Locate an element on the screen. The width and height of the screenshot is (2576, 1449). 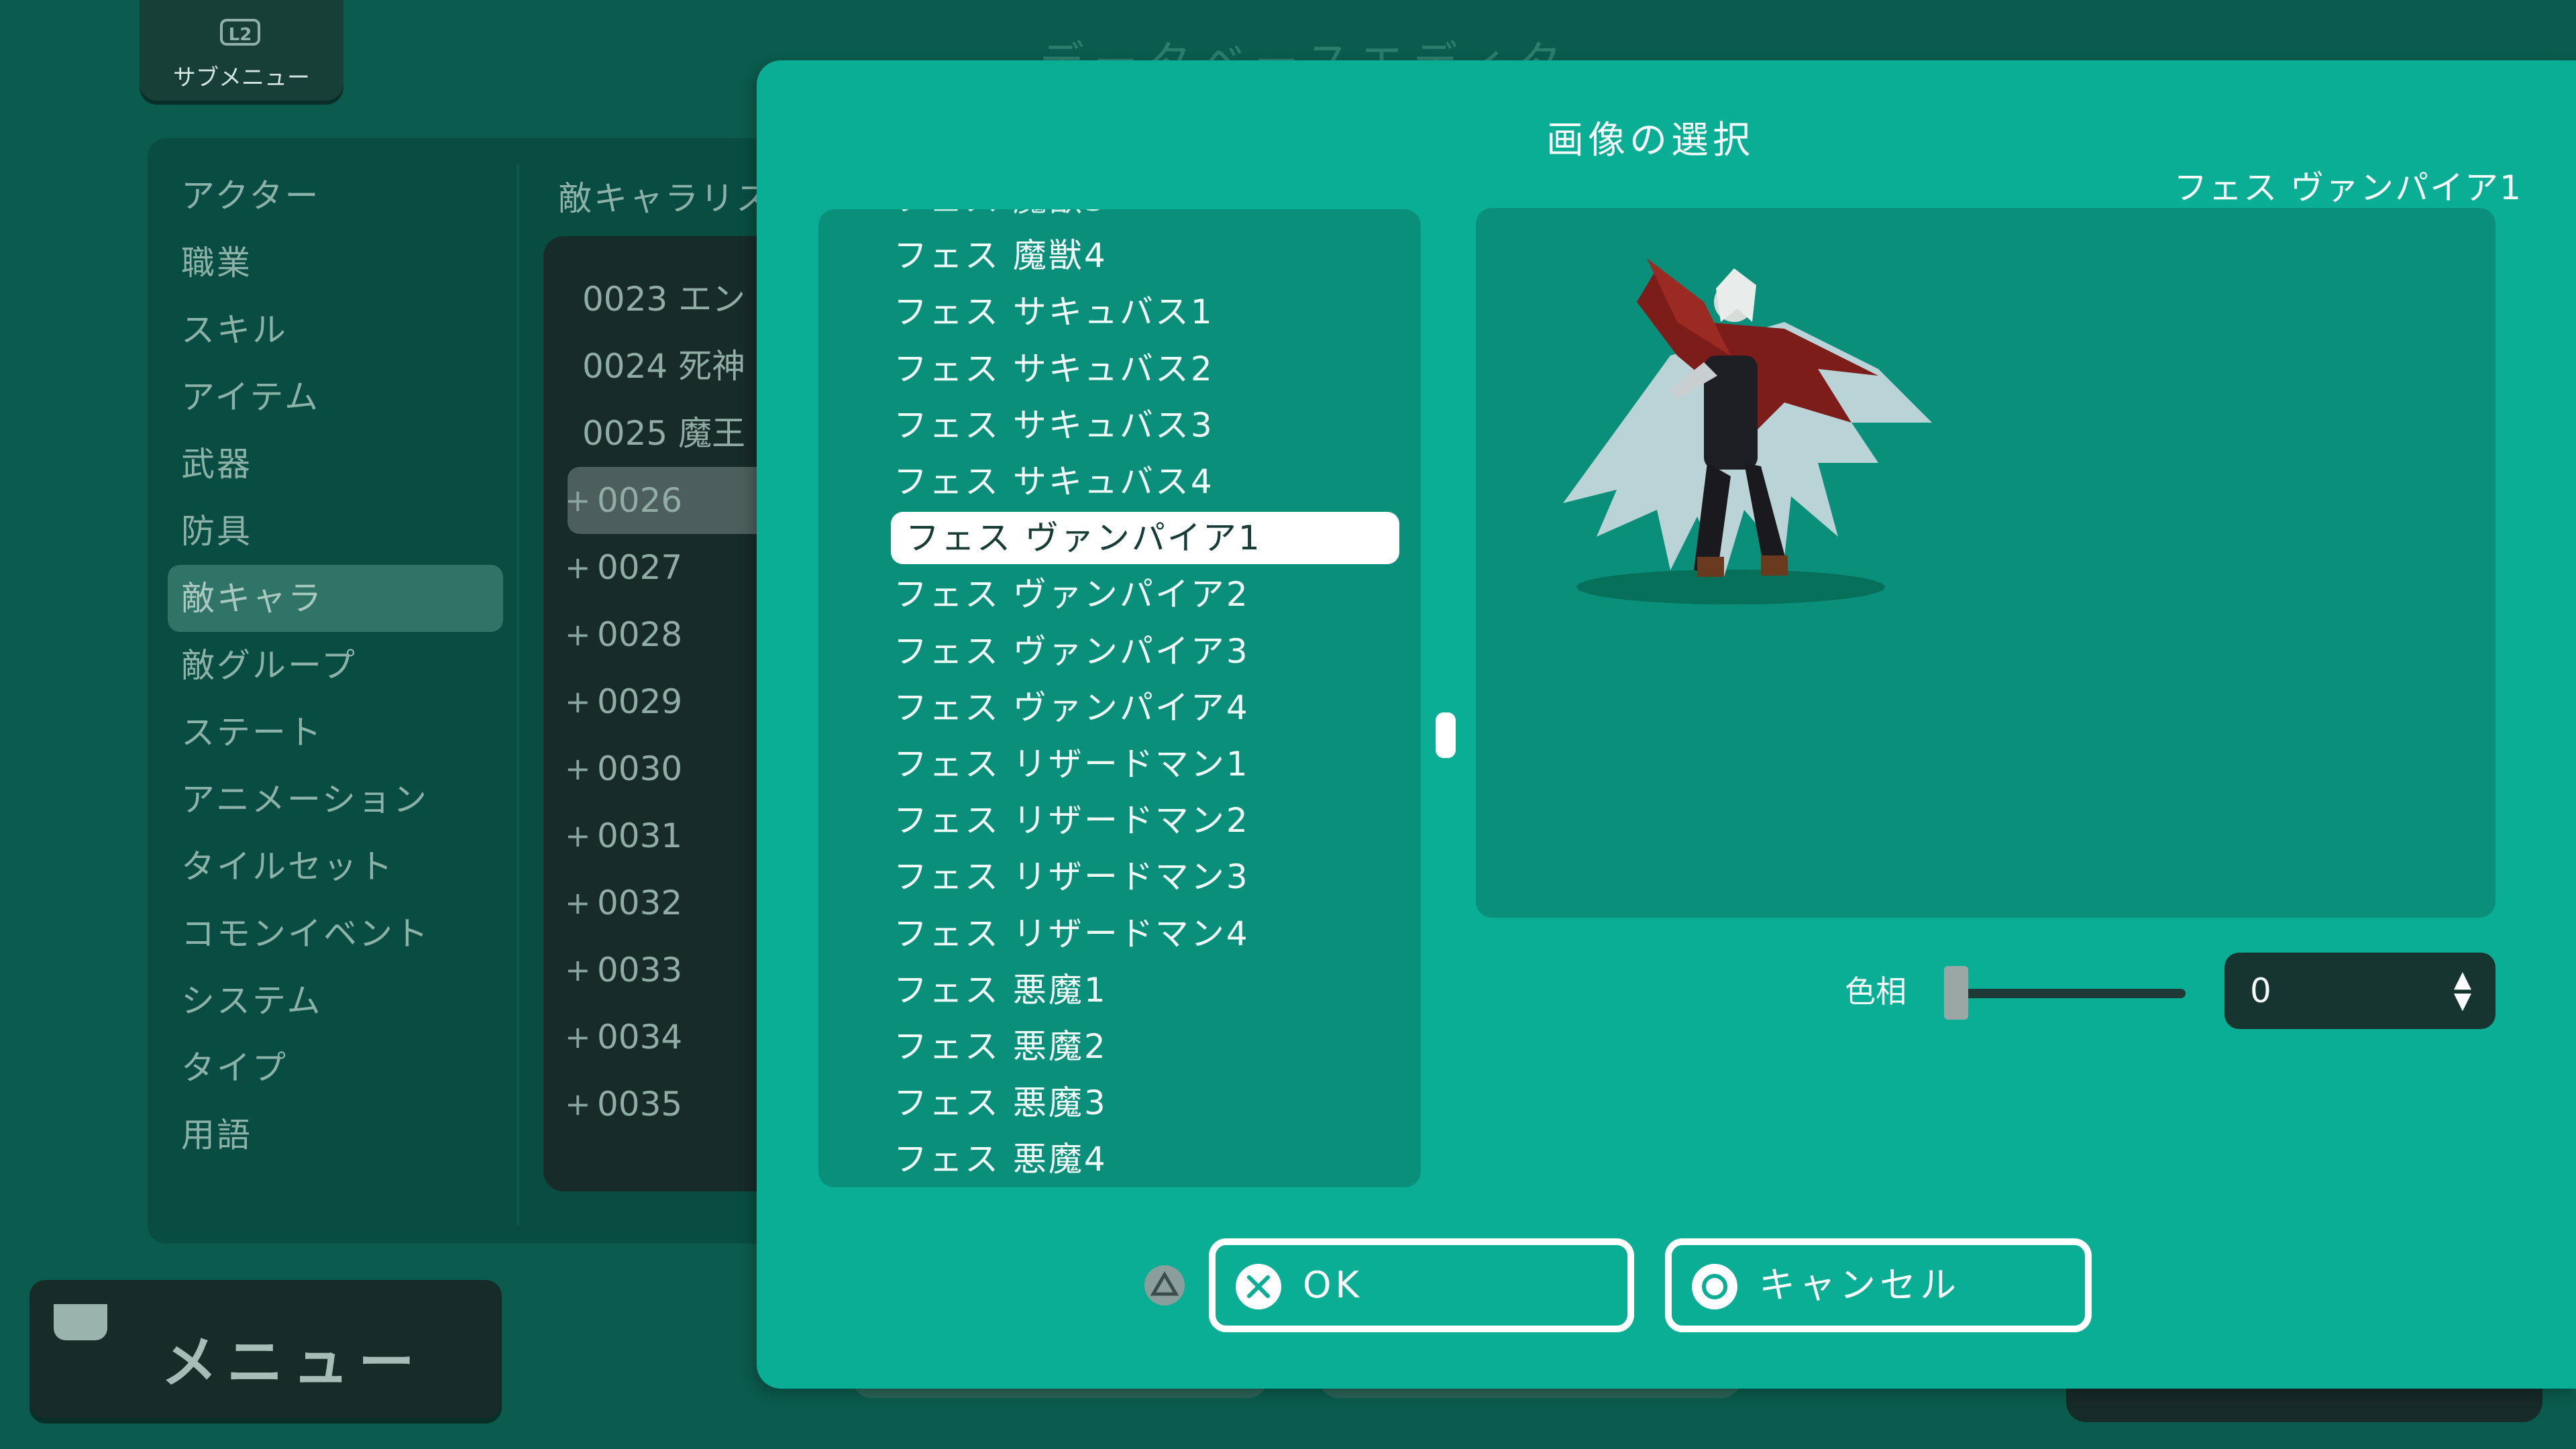
l2-icon: L2 is located at coordinates (240, 32).